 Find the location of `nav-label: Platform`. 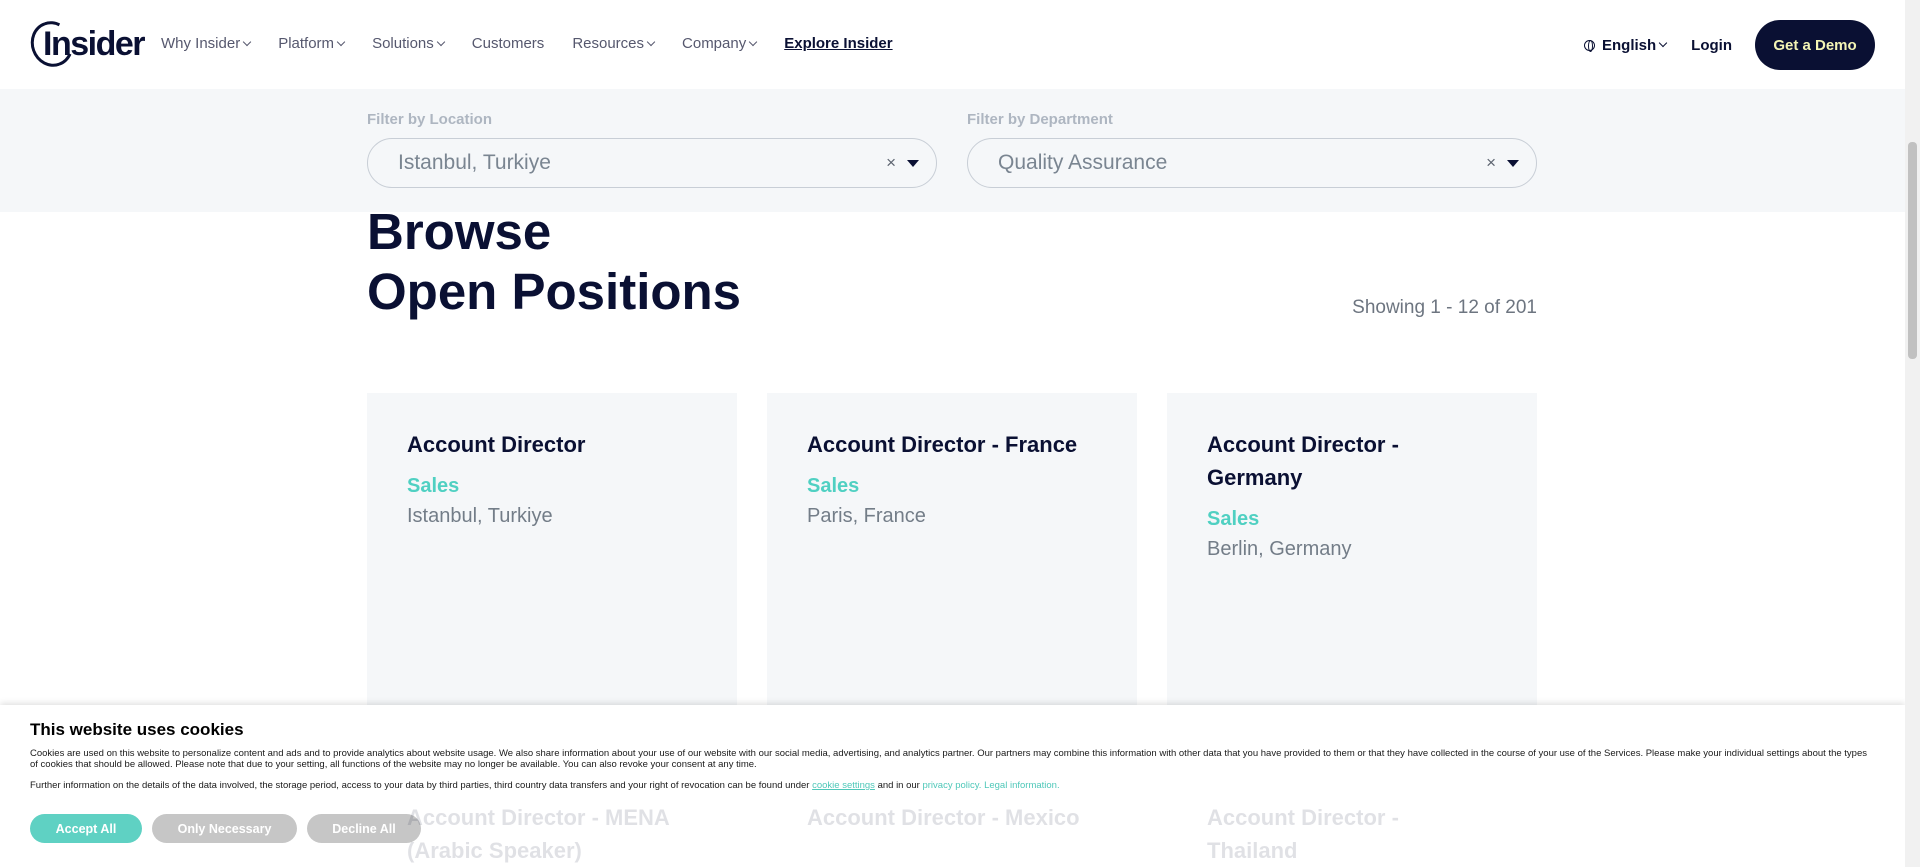

nav-label: Platform is located at coordinates (306, 43).